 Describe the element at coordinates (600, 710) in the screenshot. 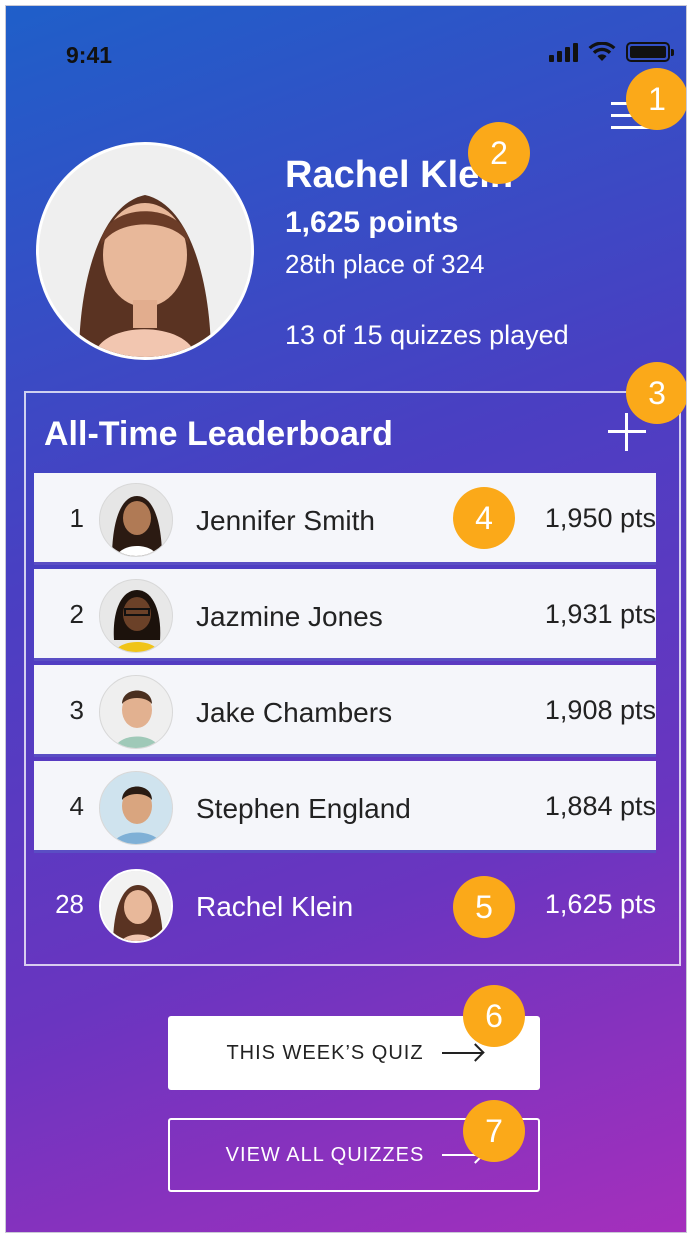

I see `row-points: 1,908 pts` at that location.